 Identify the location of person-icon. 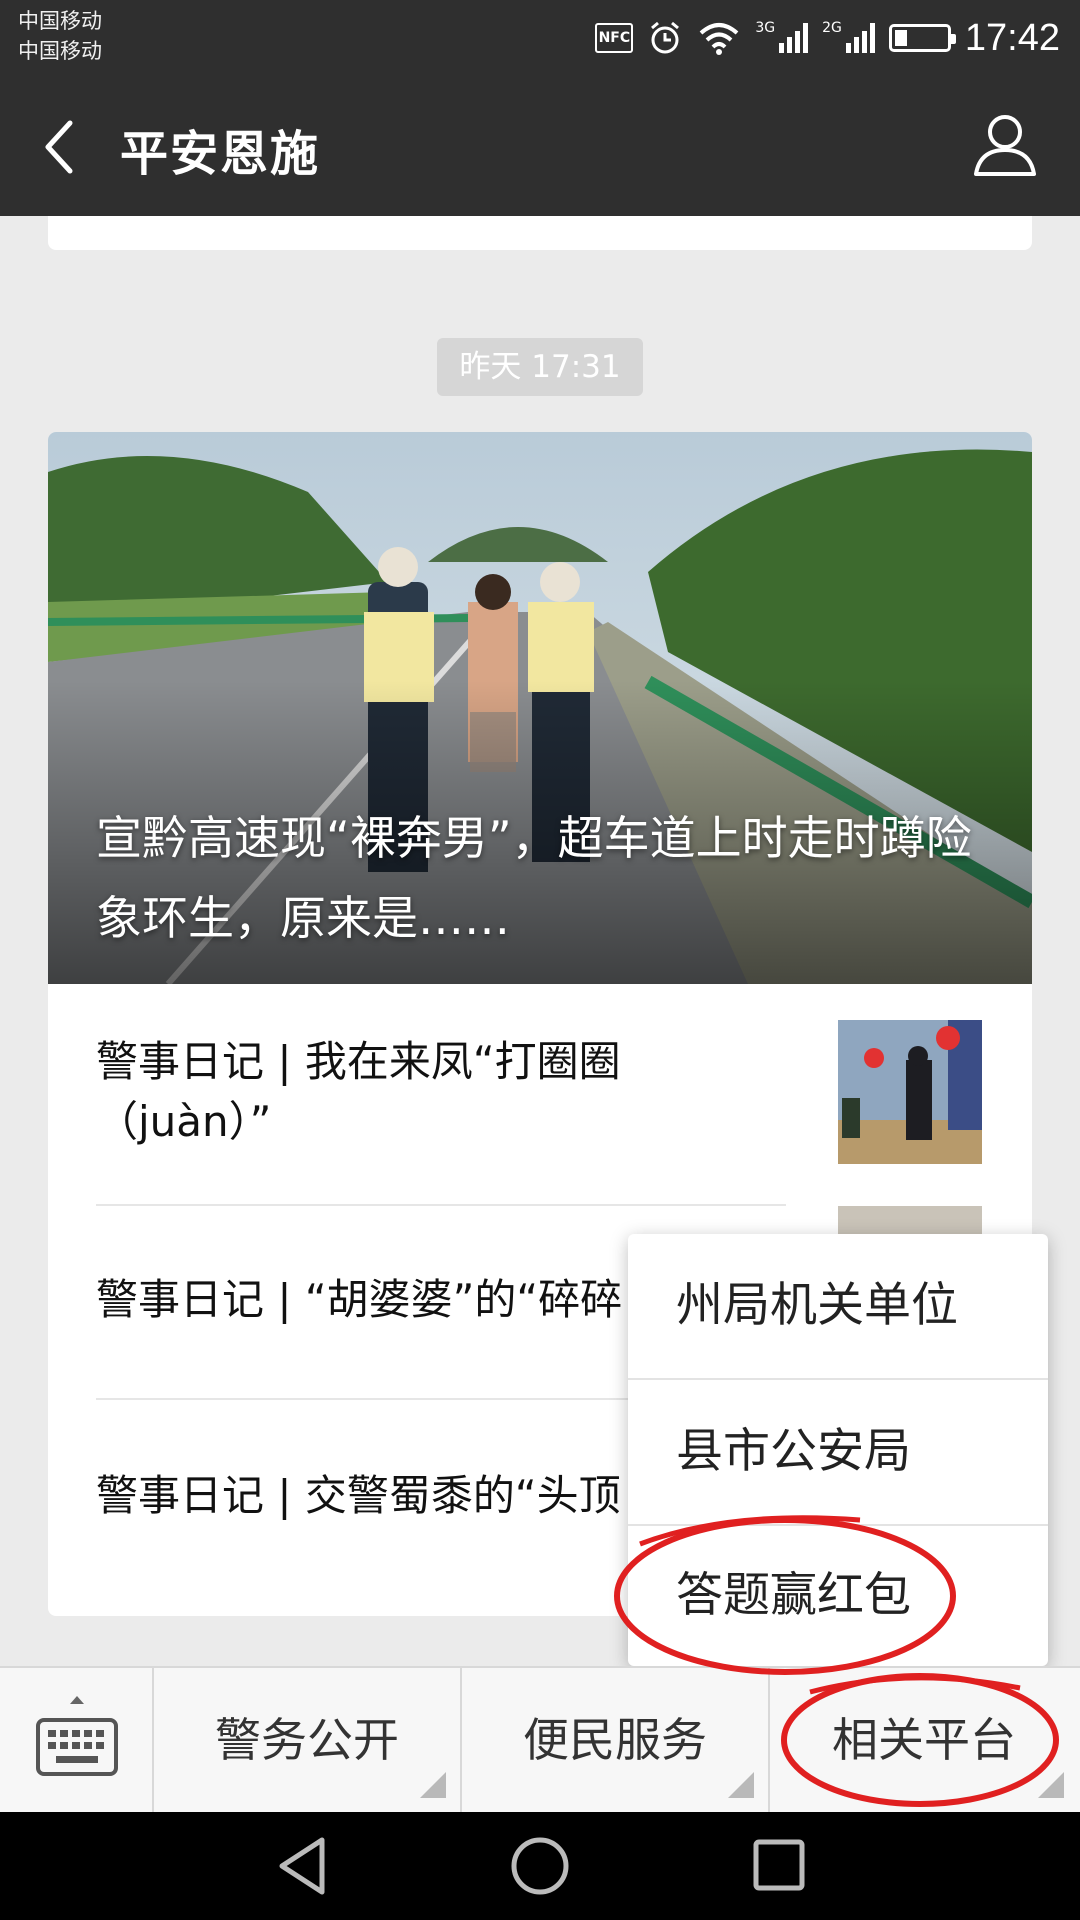
(1005, 145).